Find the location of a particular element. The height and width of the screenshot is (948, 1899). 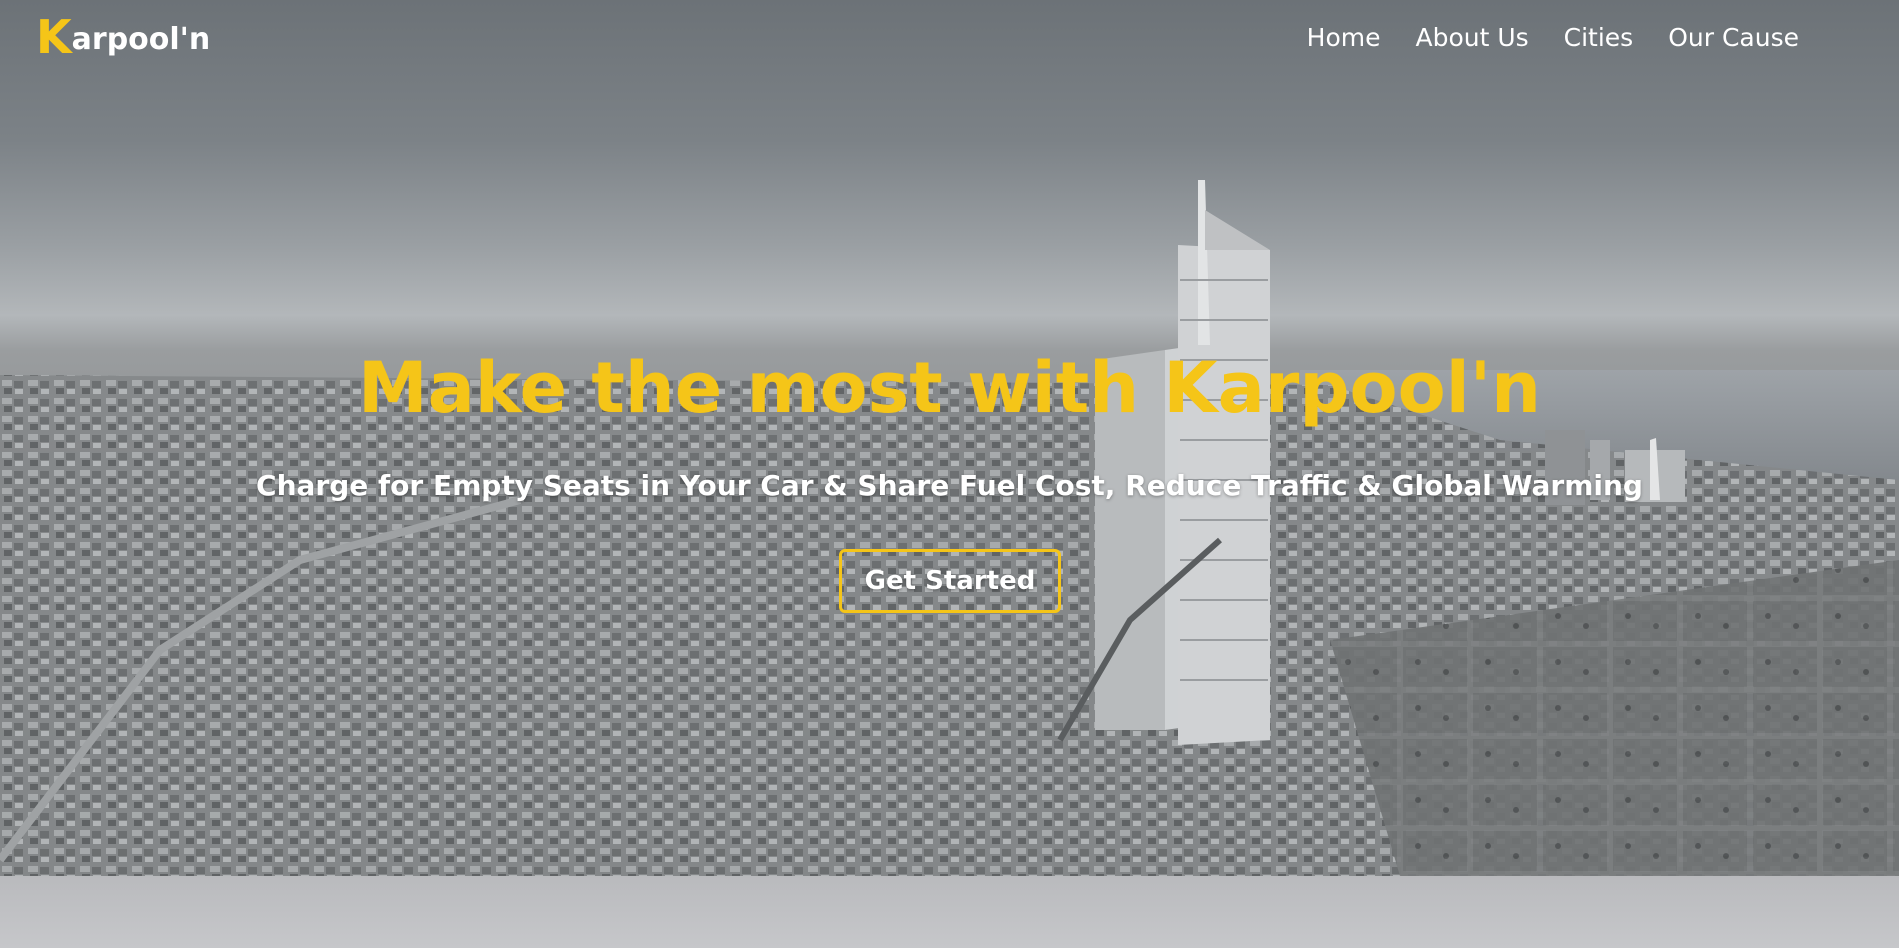

main-navigation: Home About Us Cities Our Cause is located at coordinates (1553, 38).